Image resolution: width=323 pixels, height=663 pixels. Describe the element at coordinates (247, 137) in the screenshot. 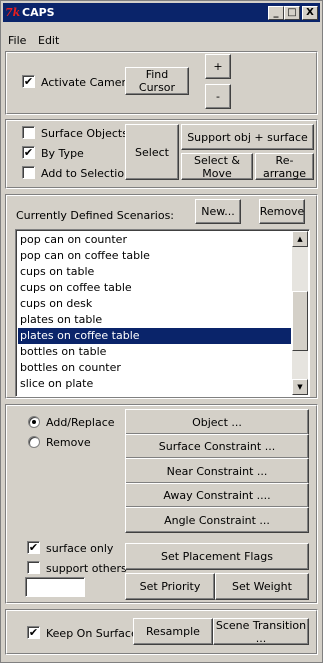

I see `support-obj-surface-button: Support obj + surface` at that location.